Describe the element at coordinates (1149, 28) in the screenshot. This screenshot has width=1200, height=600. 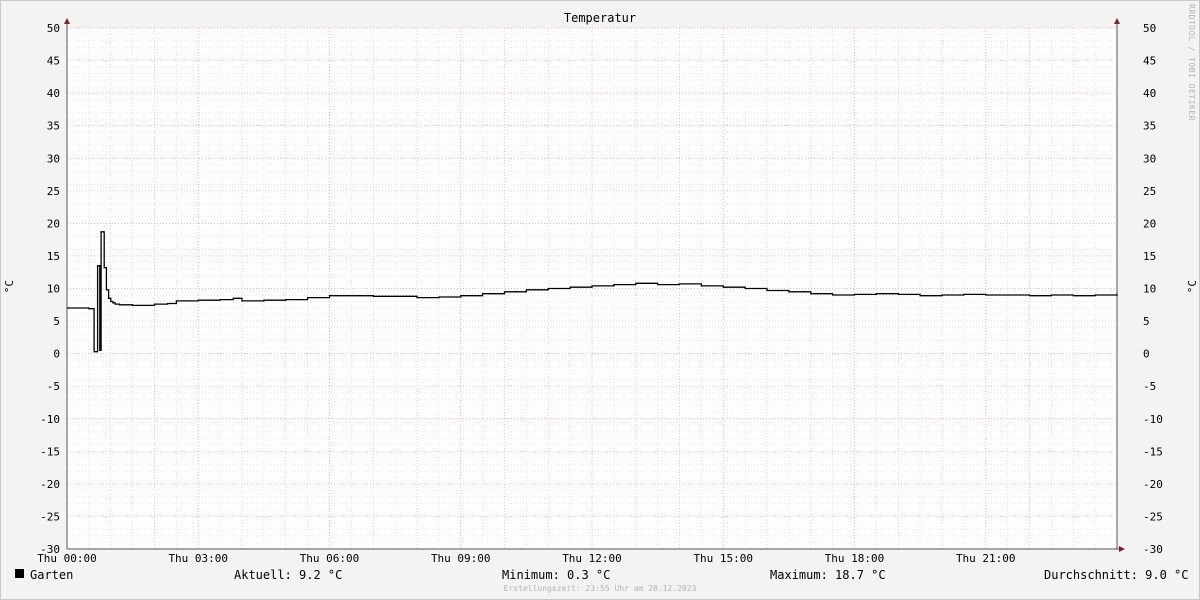
I see `y-tick-label-right: 50` at that location.